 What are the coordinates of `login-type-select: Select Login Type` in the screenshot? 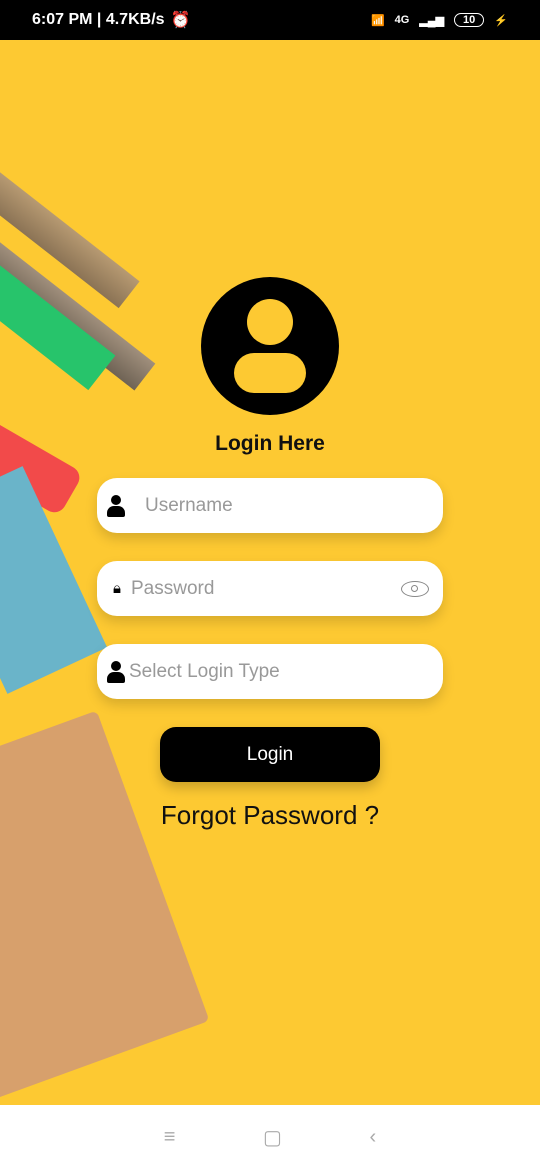 It's located at (270, 671).